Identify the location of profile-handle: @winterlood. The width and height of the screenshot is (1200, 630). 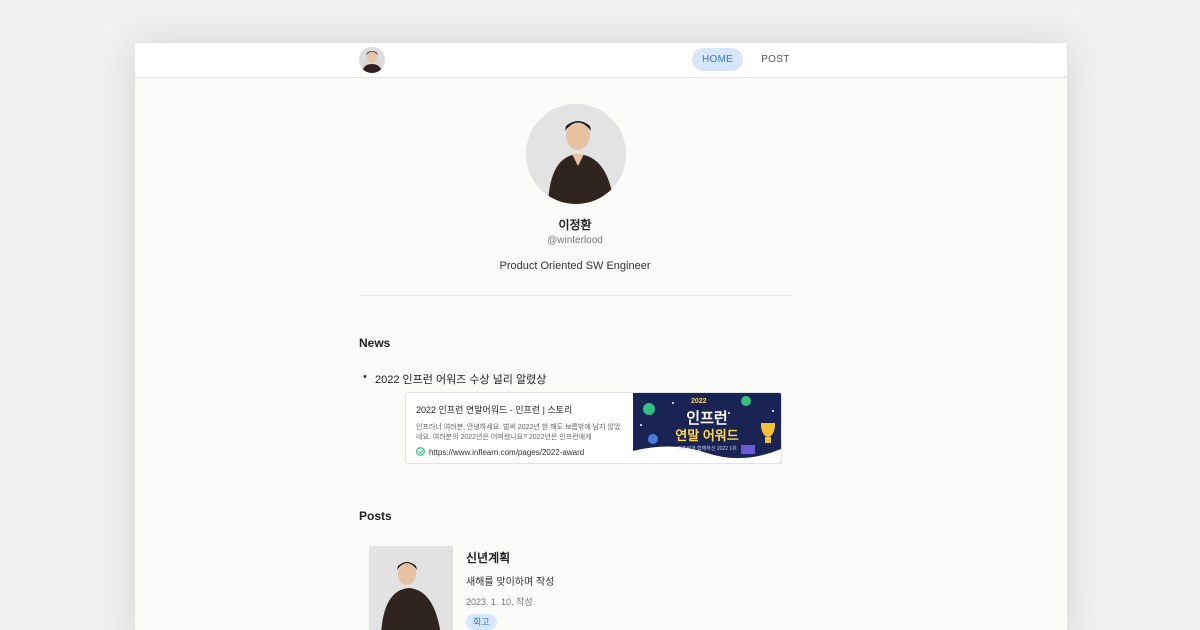
(575, 240).